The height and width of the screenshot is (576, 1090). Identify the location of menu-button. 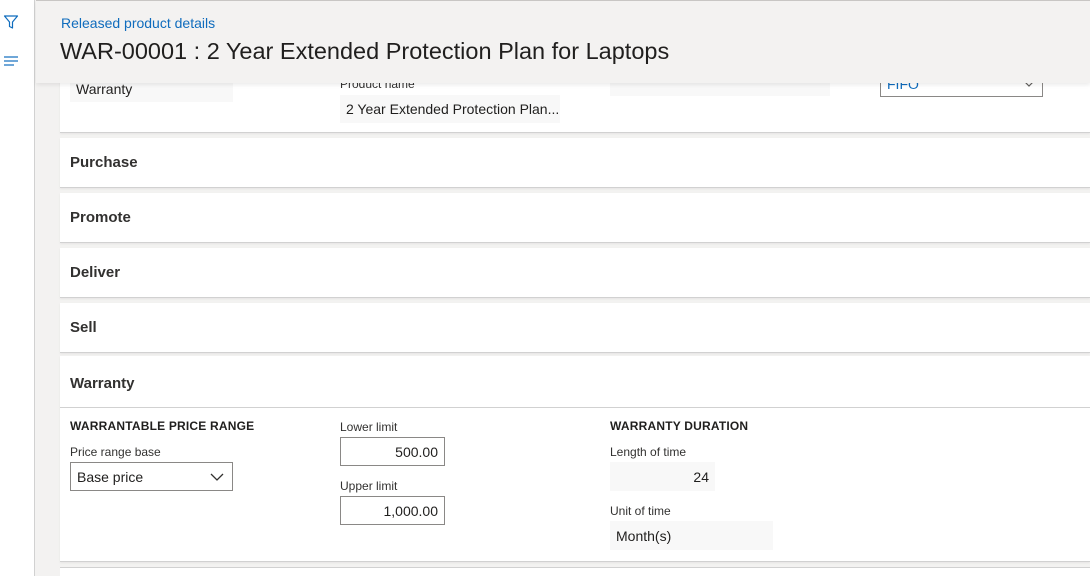
(11, 61).